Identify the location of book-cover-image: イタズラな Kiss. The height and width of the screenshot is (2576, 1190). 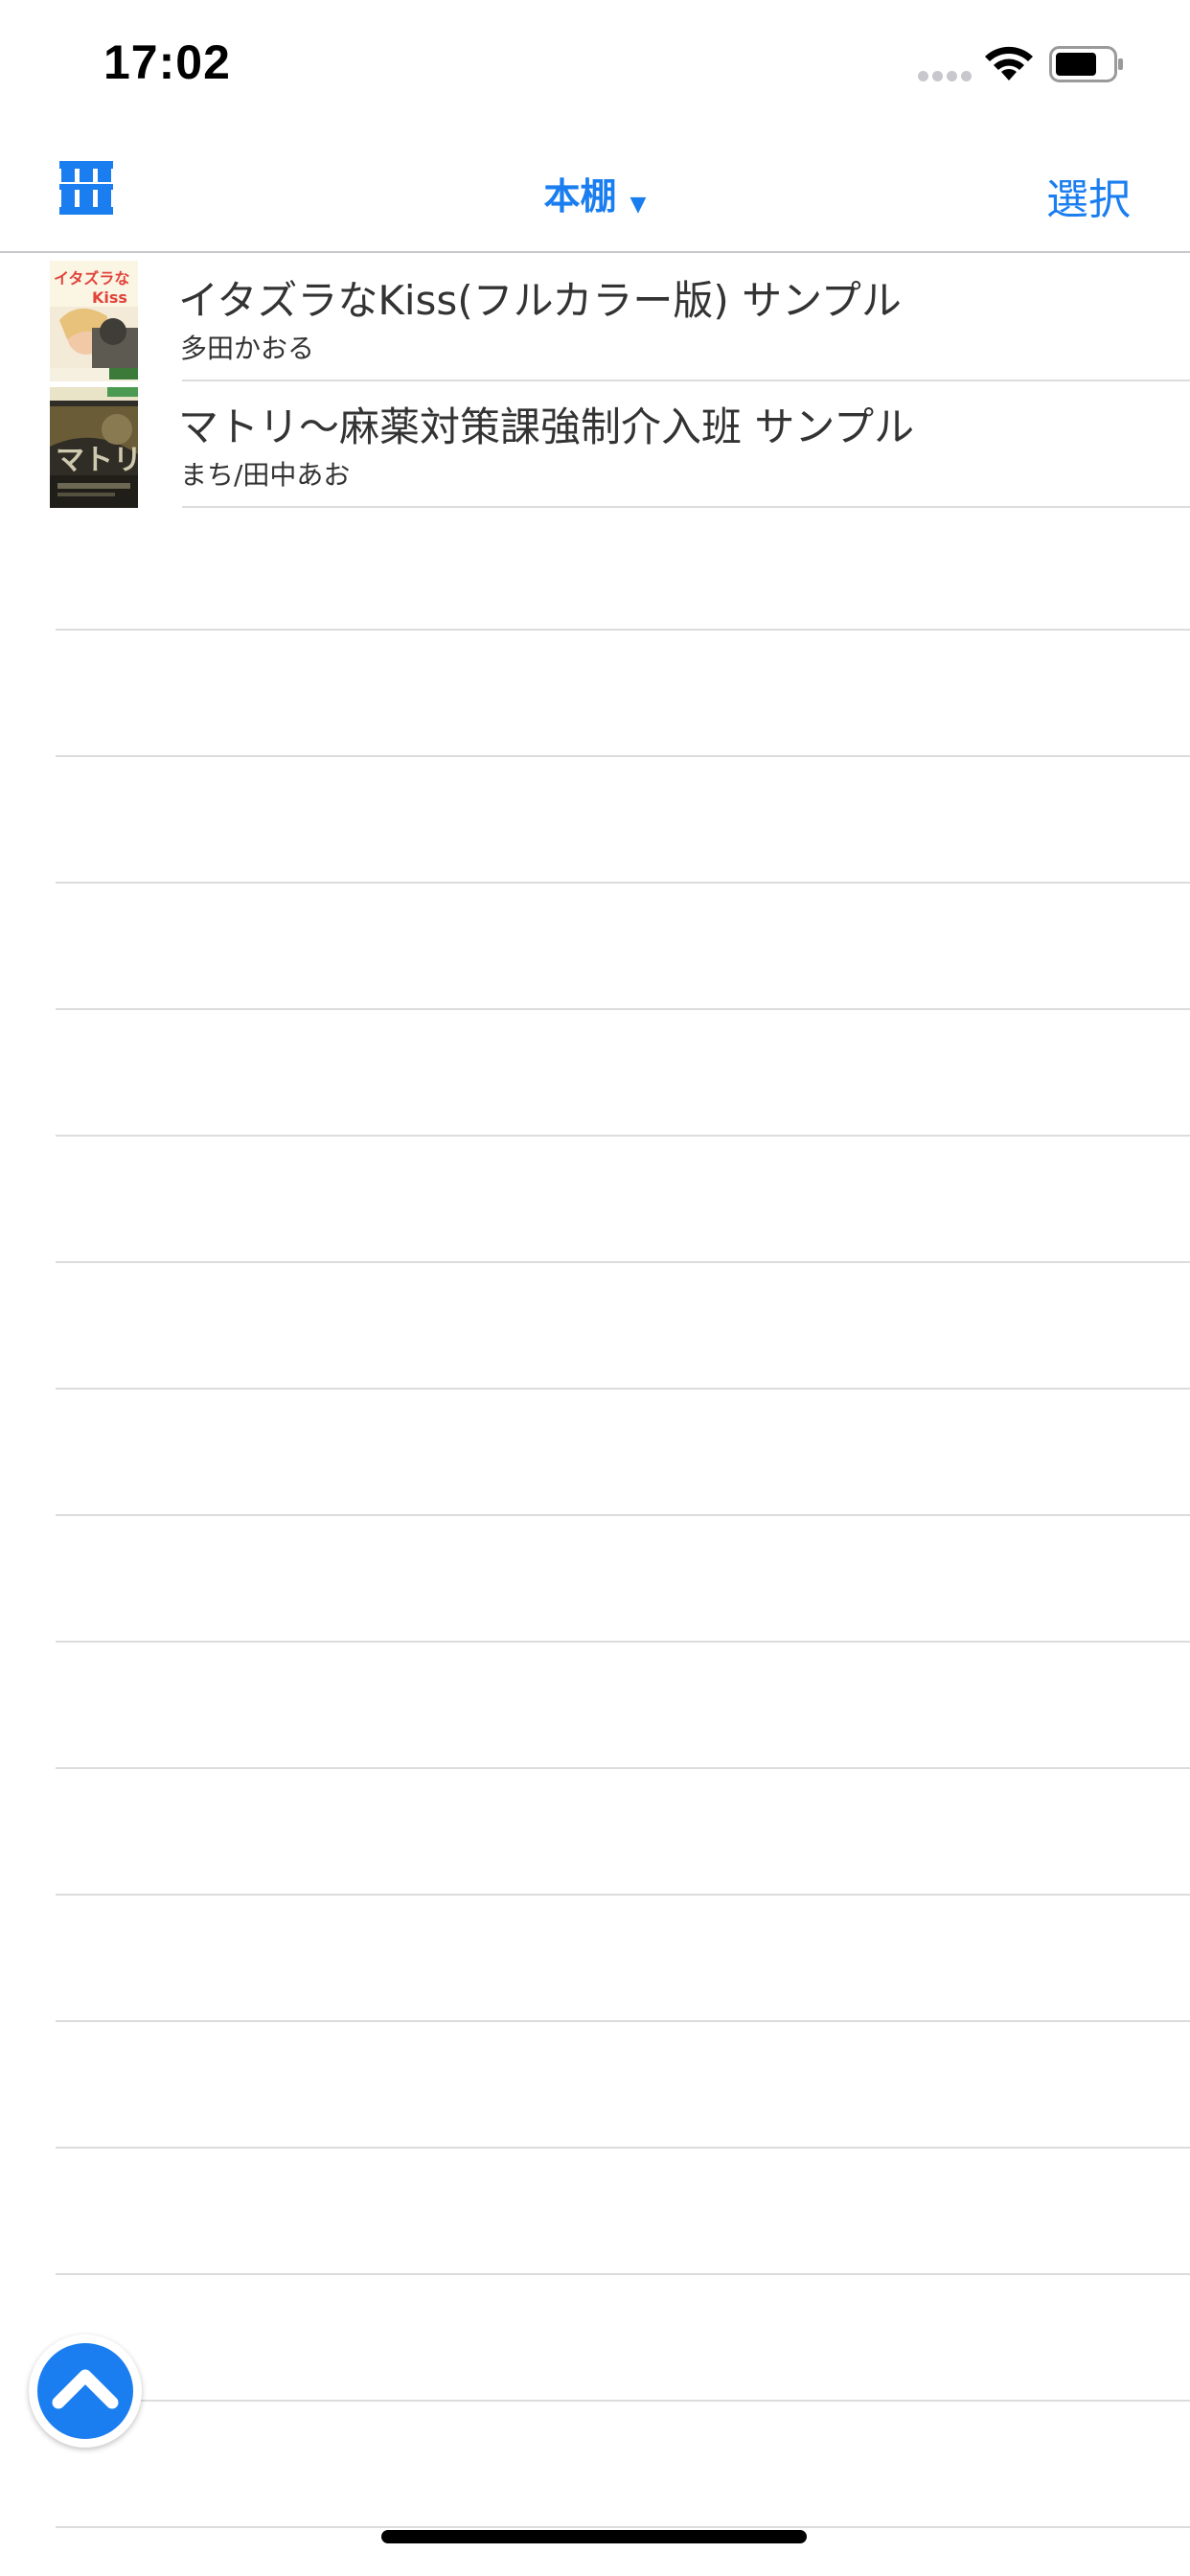
(94, 321).